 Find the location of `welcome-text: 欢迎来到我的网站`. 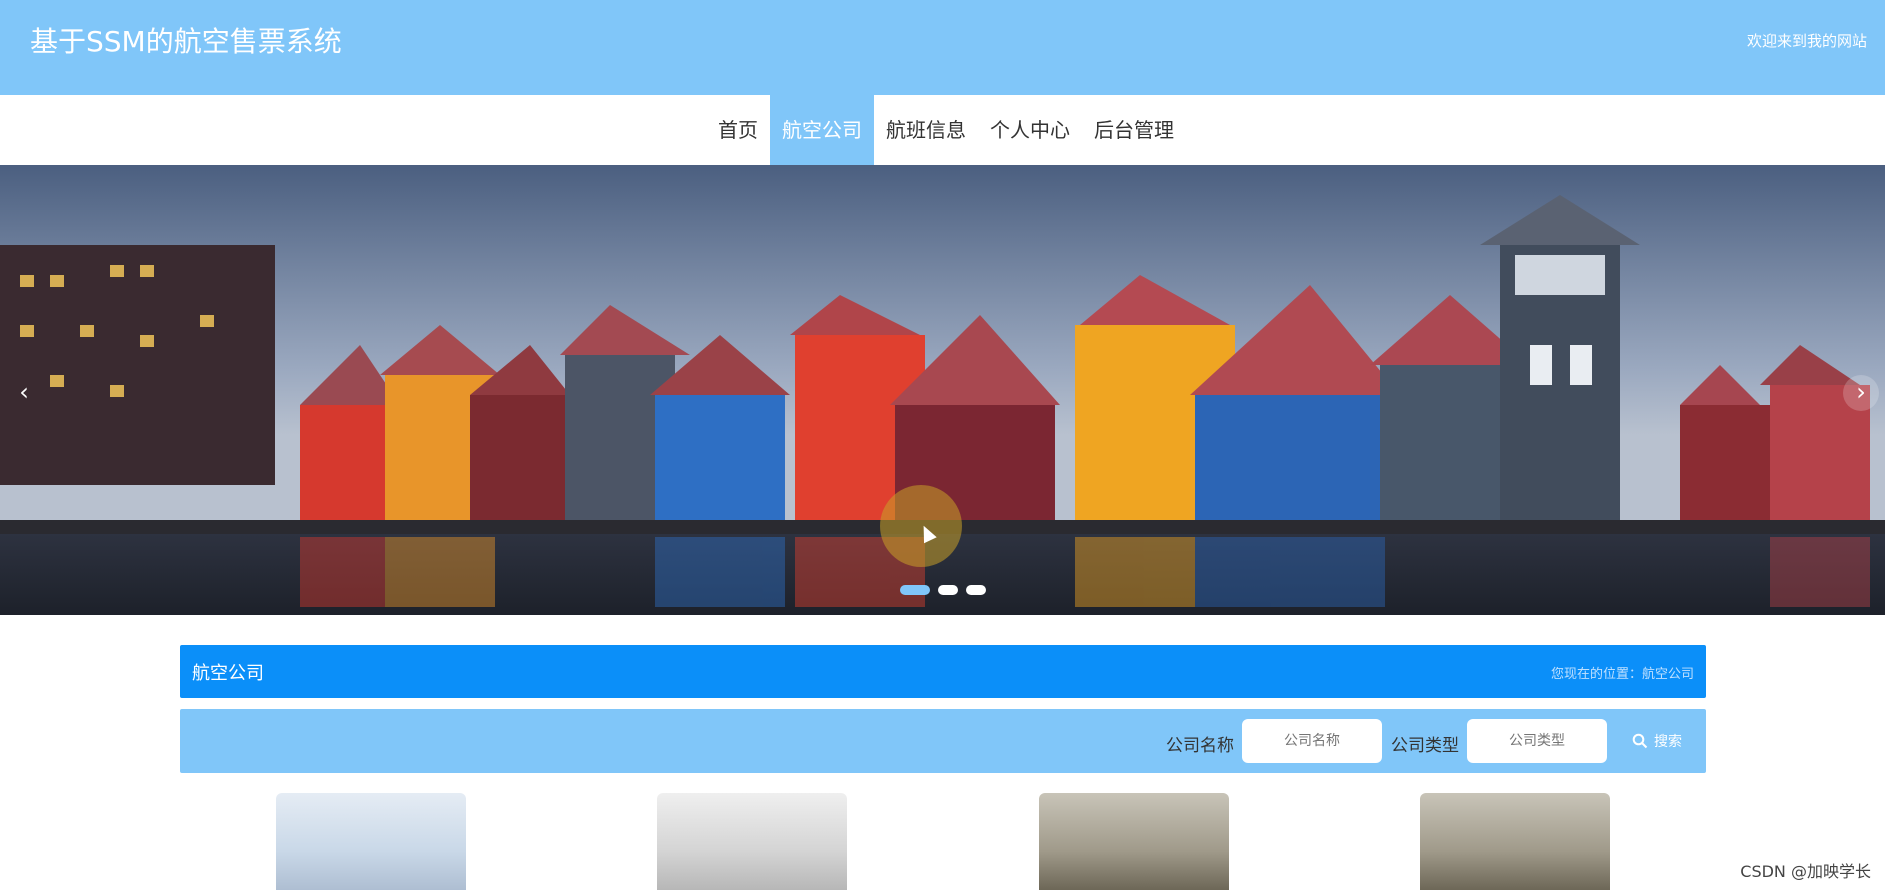

welcome-text: 欢迎来到我的网站 is located at coordinates (1806, 41).